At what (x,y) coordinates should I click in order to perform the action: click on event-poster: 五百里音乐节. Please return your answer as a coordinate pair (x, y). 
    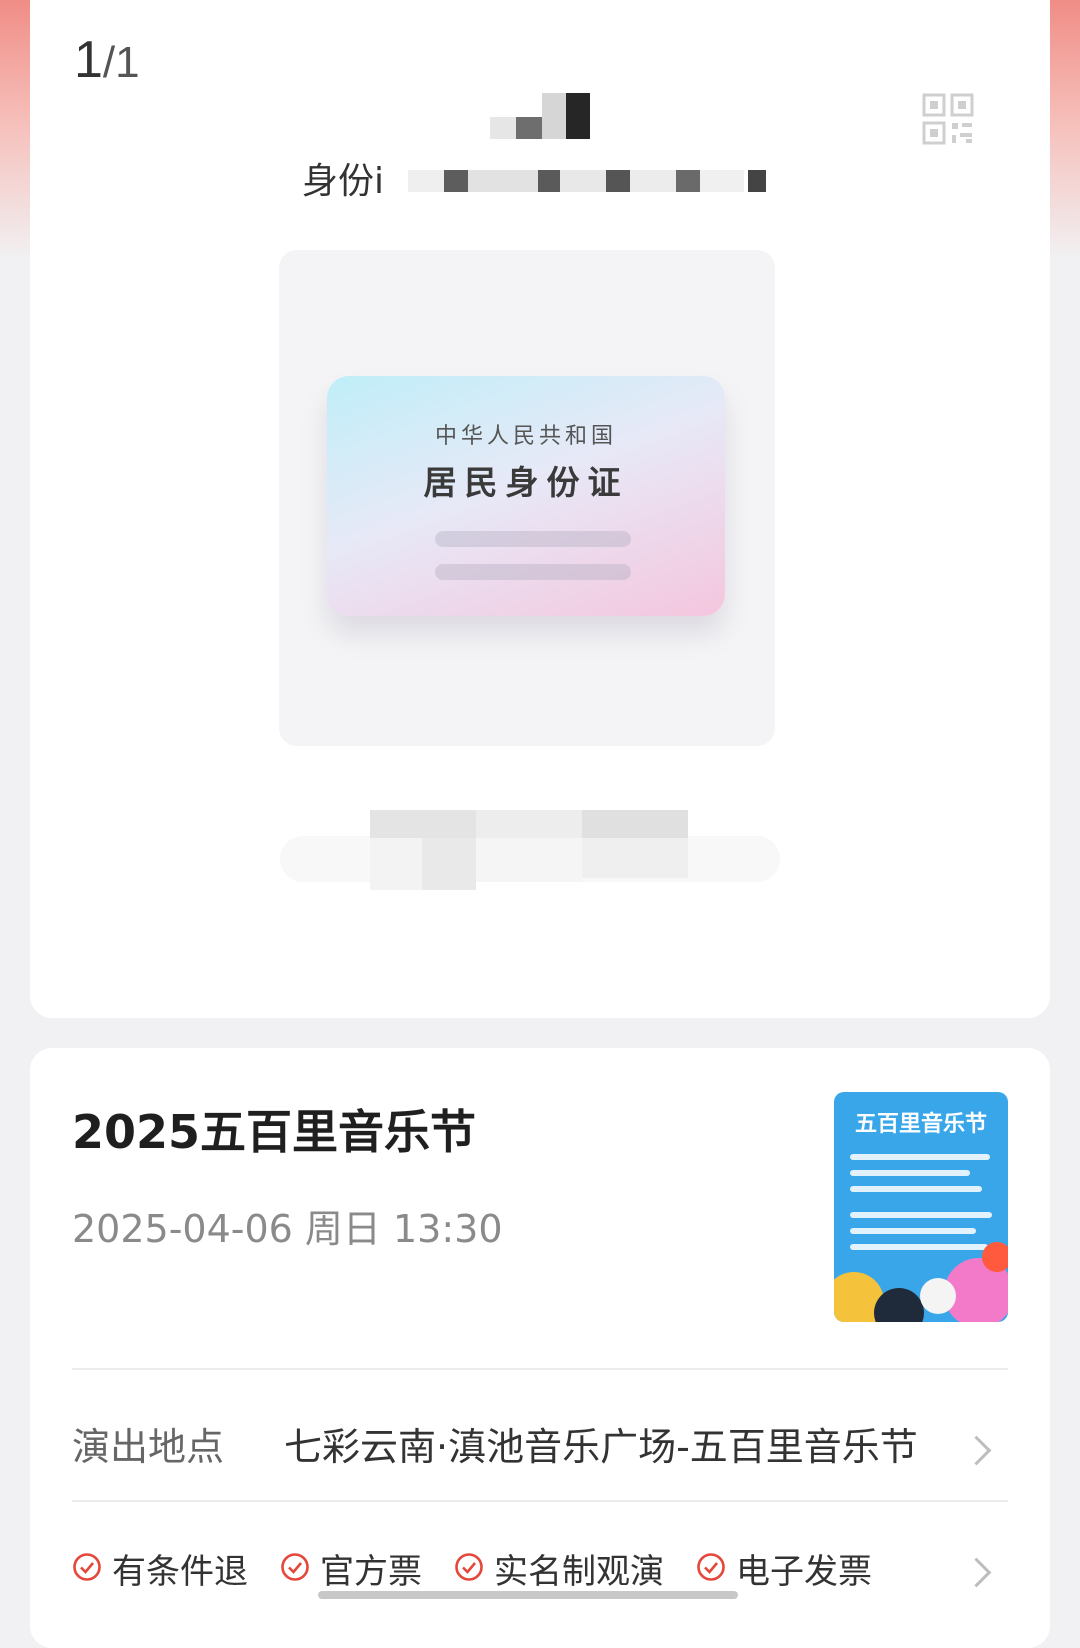
    Looking at the image, I should click on (921, 1207).